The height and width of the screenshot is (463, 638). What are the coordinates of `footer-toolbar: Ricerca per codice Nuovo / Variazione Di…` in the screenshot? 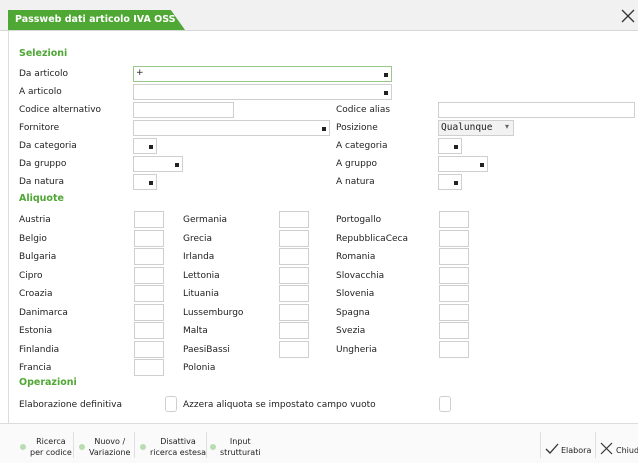 It's located at (319, 443).